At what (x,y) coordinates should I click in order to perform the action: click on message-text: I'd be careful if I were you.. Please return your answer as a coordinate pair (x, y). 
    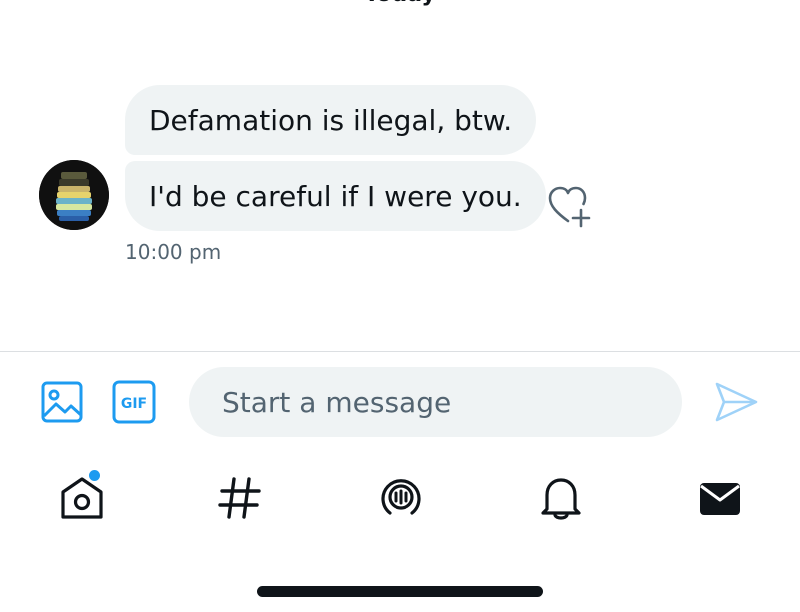
    Looking at the image, I should click on (335, 196).